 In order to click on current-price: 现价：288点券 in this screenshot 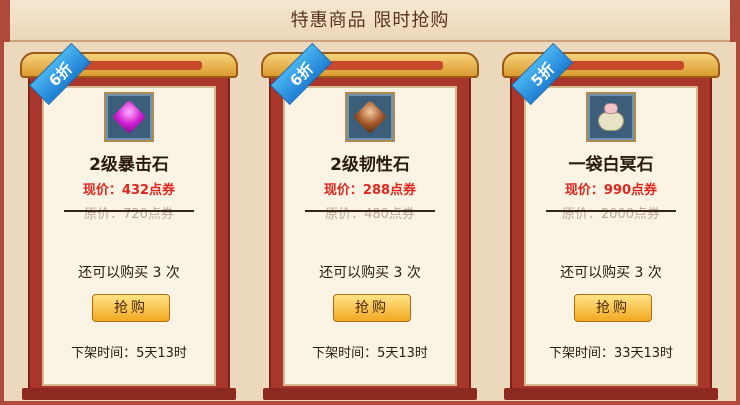, I will do `click(370, 190)`.